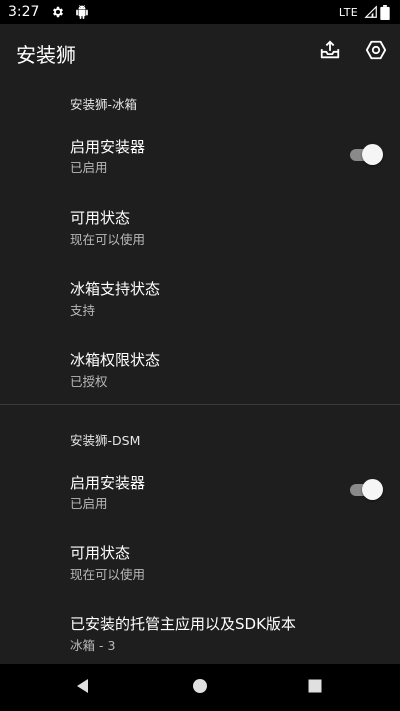 This screenshot has height=711, width=400. I want to click on recents-icon, so click(315, 688).